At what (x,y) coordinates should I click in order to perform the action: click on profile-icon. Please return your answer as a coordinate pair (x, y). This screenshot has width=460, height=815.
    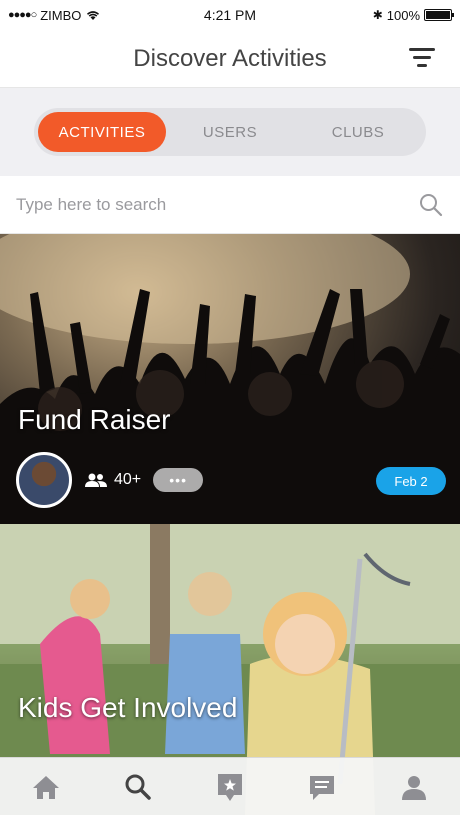
    Looking at the image, I should click on (414, 787).